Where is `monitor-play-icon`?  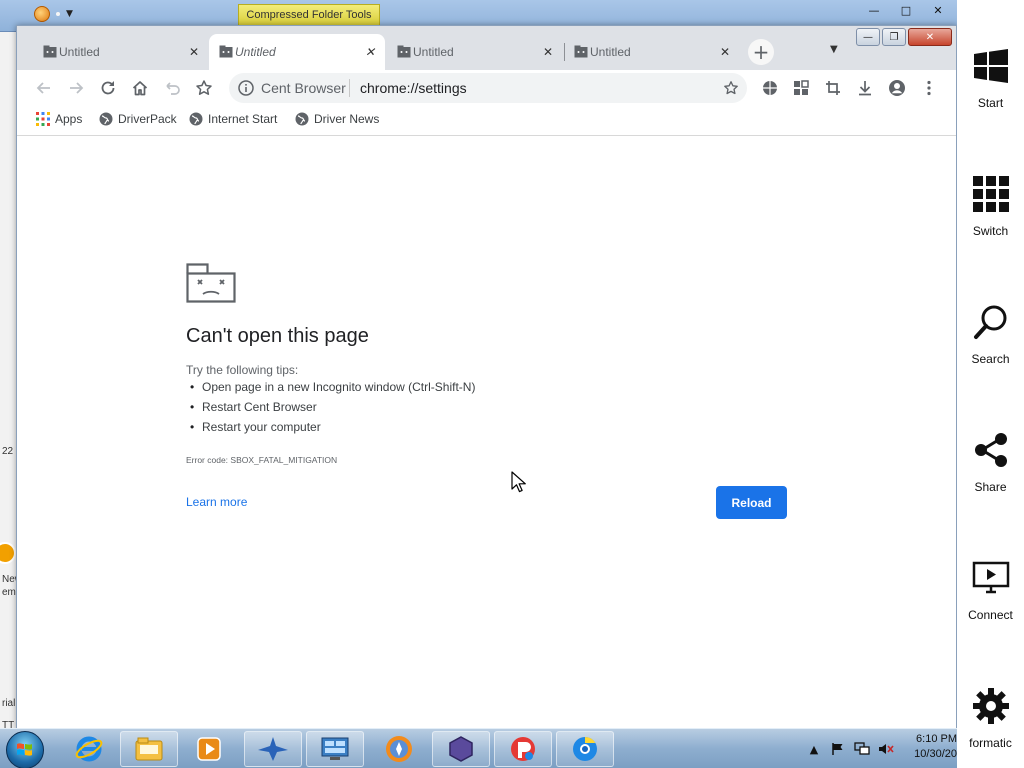
monitor-play-icon is located at coordinates (991, 578).